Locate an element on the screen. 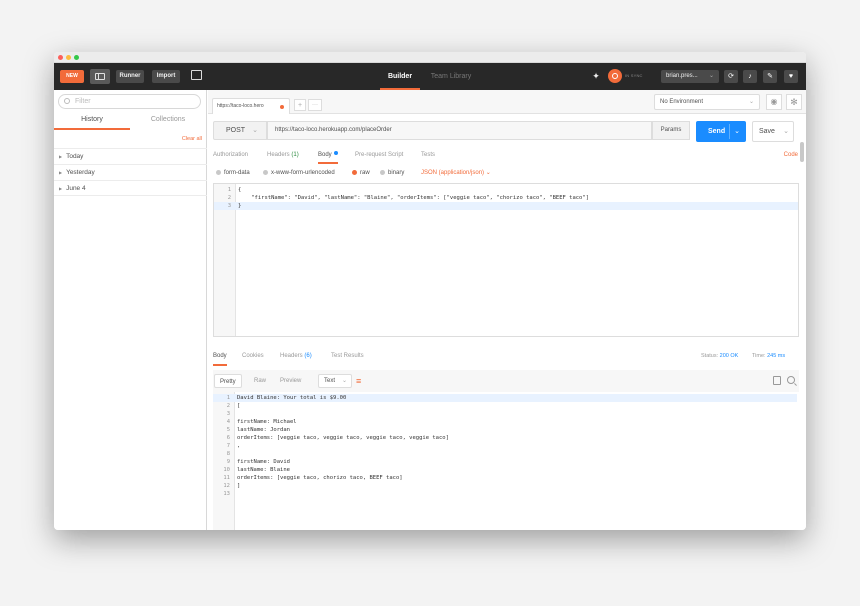  wrap-lines-icon: ≡ is located at coordinates (362, 381).